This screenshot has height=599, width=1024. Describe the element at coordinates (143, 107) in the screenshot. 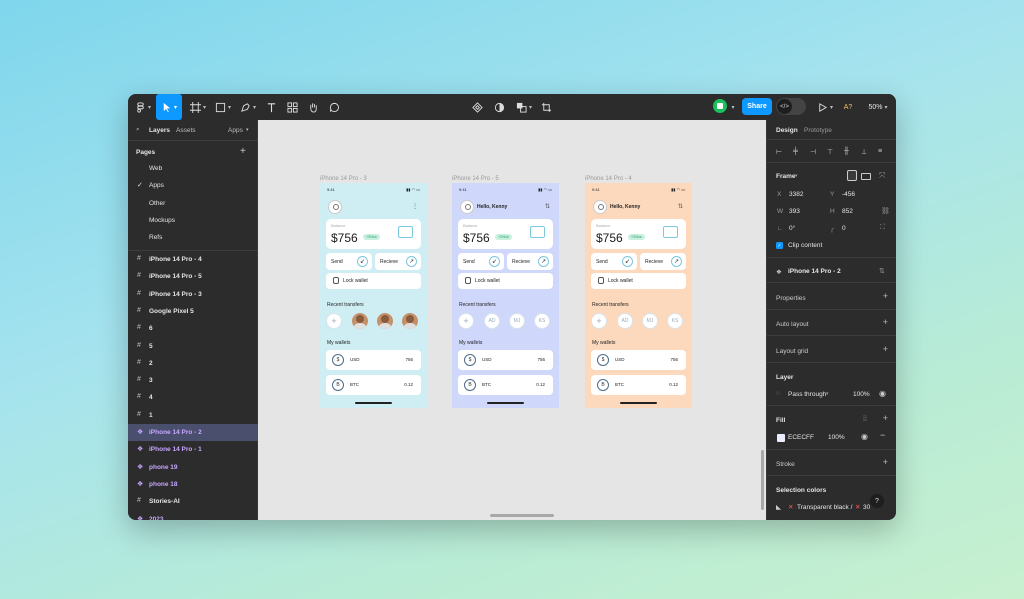

I see `main-menu-button: ▾` at that location.